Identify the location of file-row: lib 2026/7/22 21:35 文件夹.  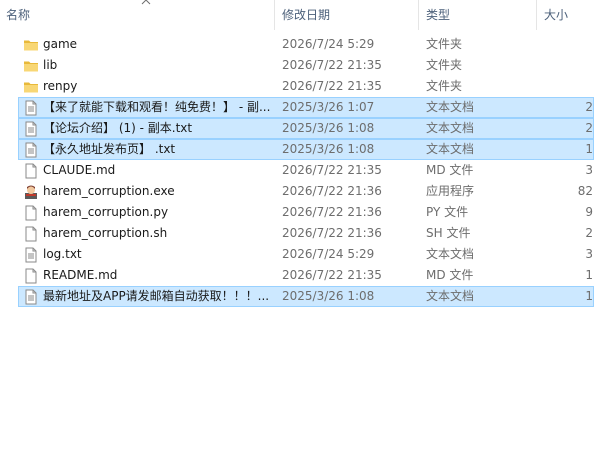
(306, 65).